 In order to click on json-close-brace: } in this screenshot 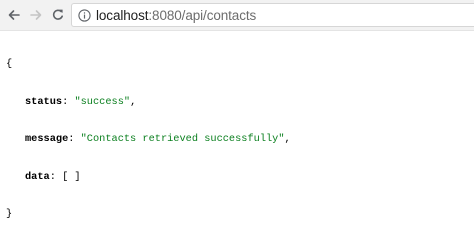, I will do `click(9, 214)`.